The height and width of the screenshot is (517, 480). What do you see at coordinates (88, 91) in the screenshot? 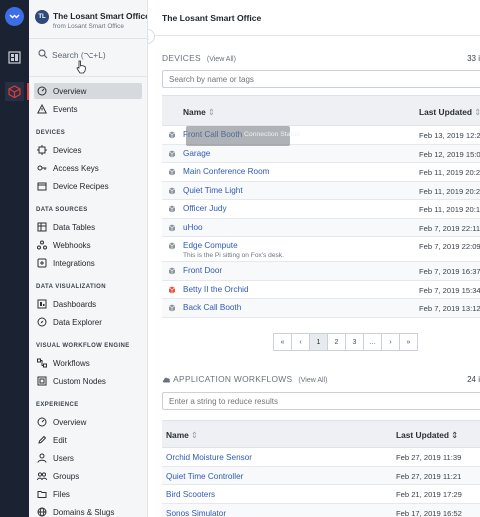
I see `nav-overview: Overview` at bounding box center [88, 91].